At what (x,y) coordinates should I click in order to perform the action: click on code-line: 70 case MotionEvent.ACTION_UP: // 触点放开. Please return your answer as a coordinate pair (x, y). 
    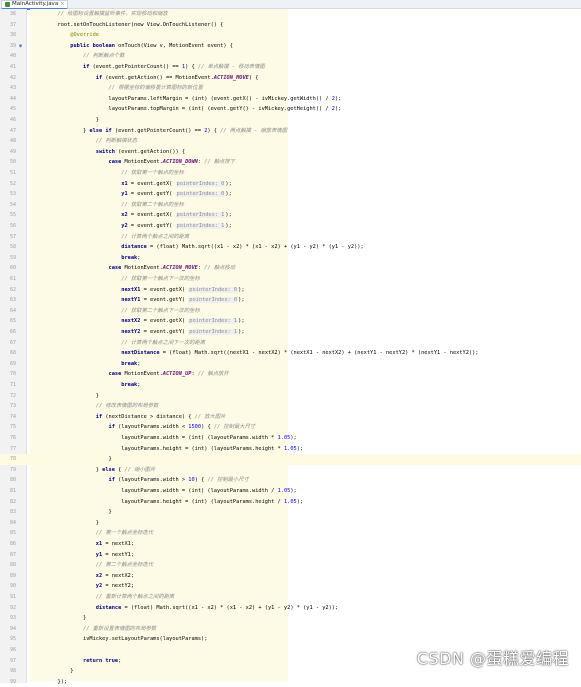
    Looking at the image, I should click on (290, 374).